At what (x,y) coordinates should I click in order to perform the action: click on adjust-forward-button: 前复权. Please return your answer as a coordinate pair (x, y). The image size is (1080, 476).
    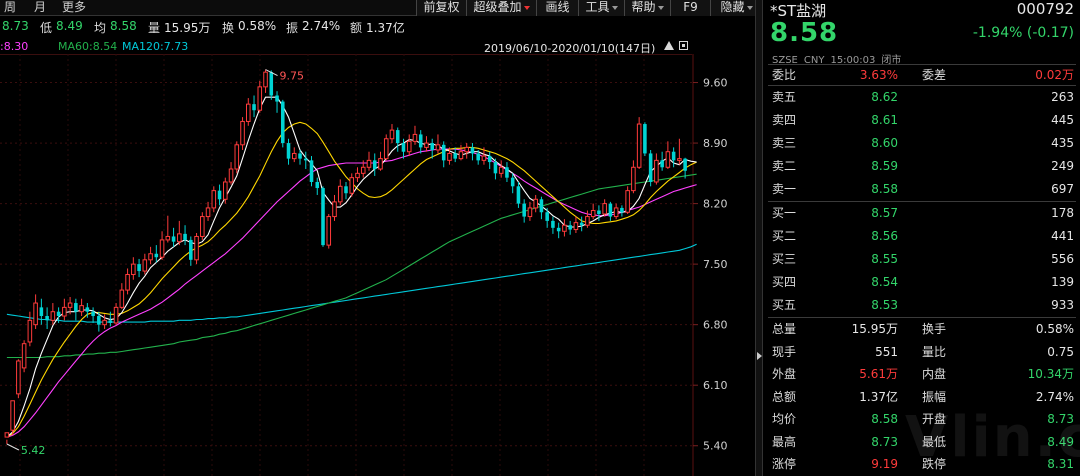
    Looking at the image, I should click on (441, 8).